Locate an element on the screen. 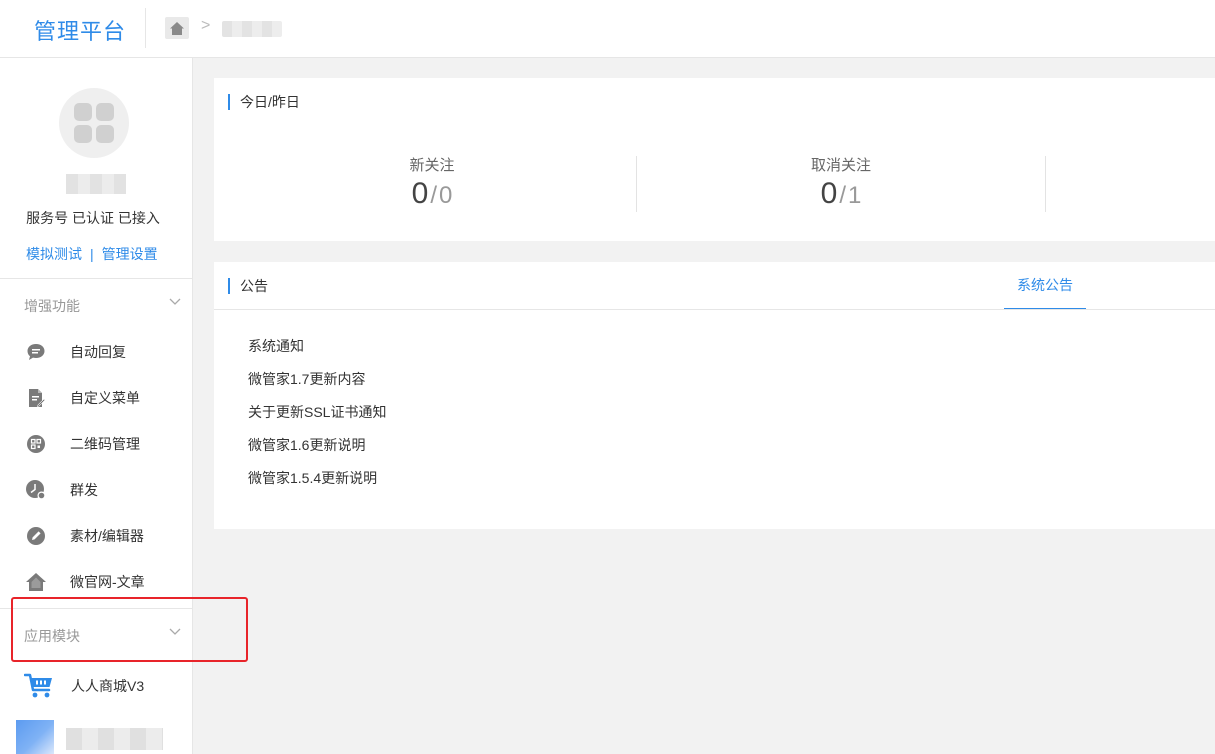  breadcrumb-current-blurred is located at coordinates (252, 29).